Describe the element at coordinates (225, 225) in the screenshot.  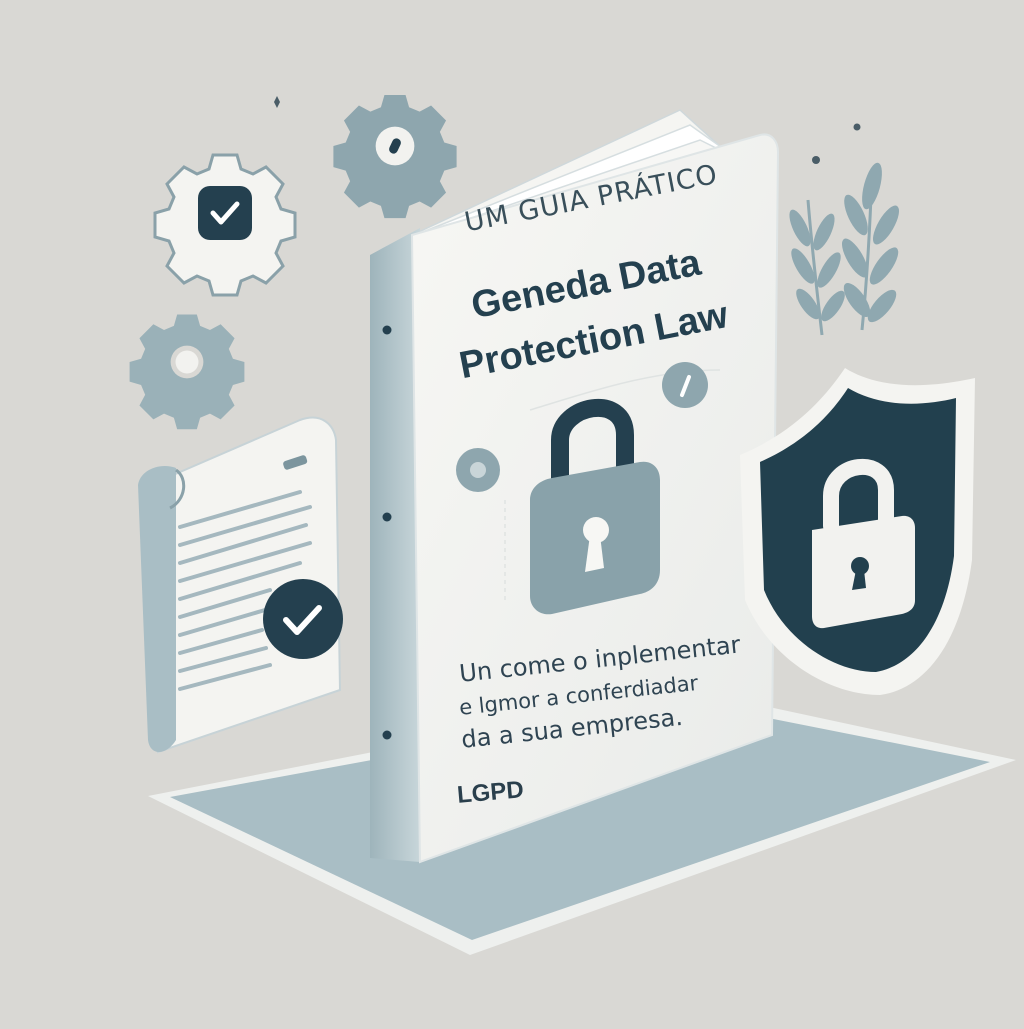
I see `gear-check-icon` at that location.